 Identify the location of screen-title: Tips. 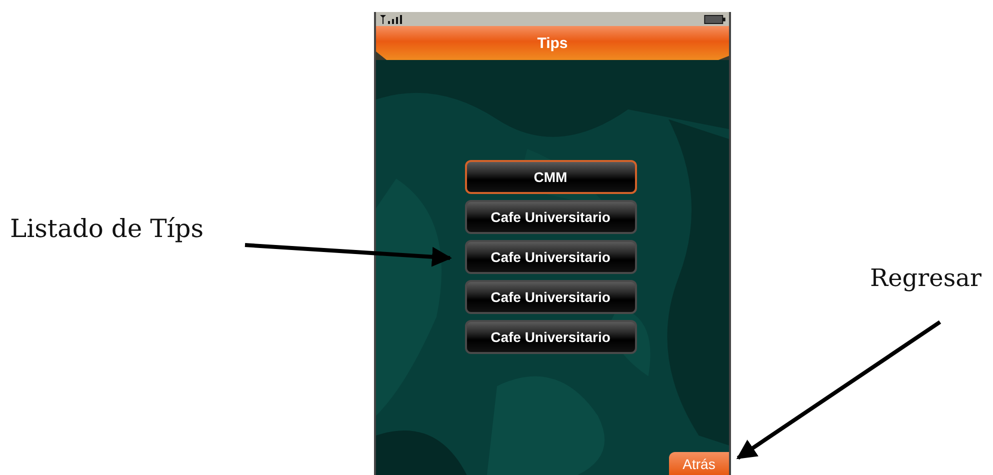
(552, 43).